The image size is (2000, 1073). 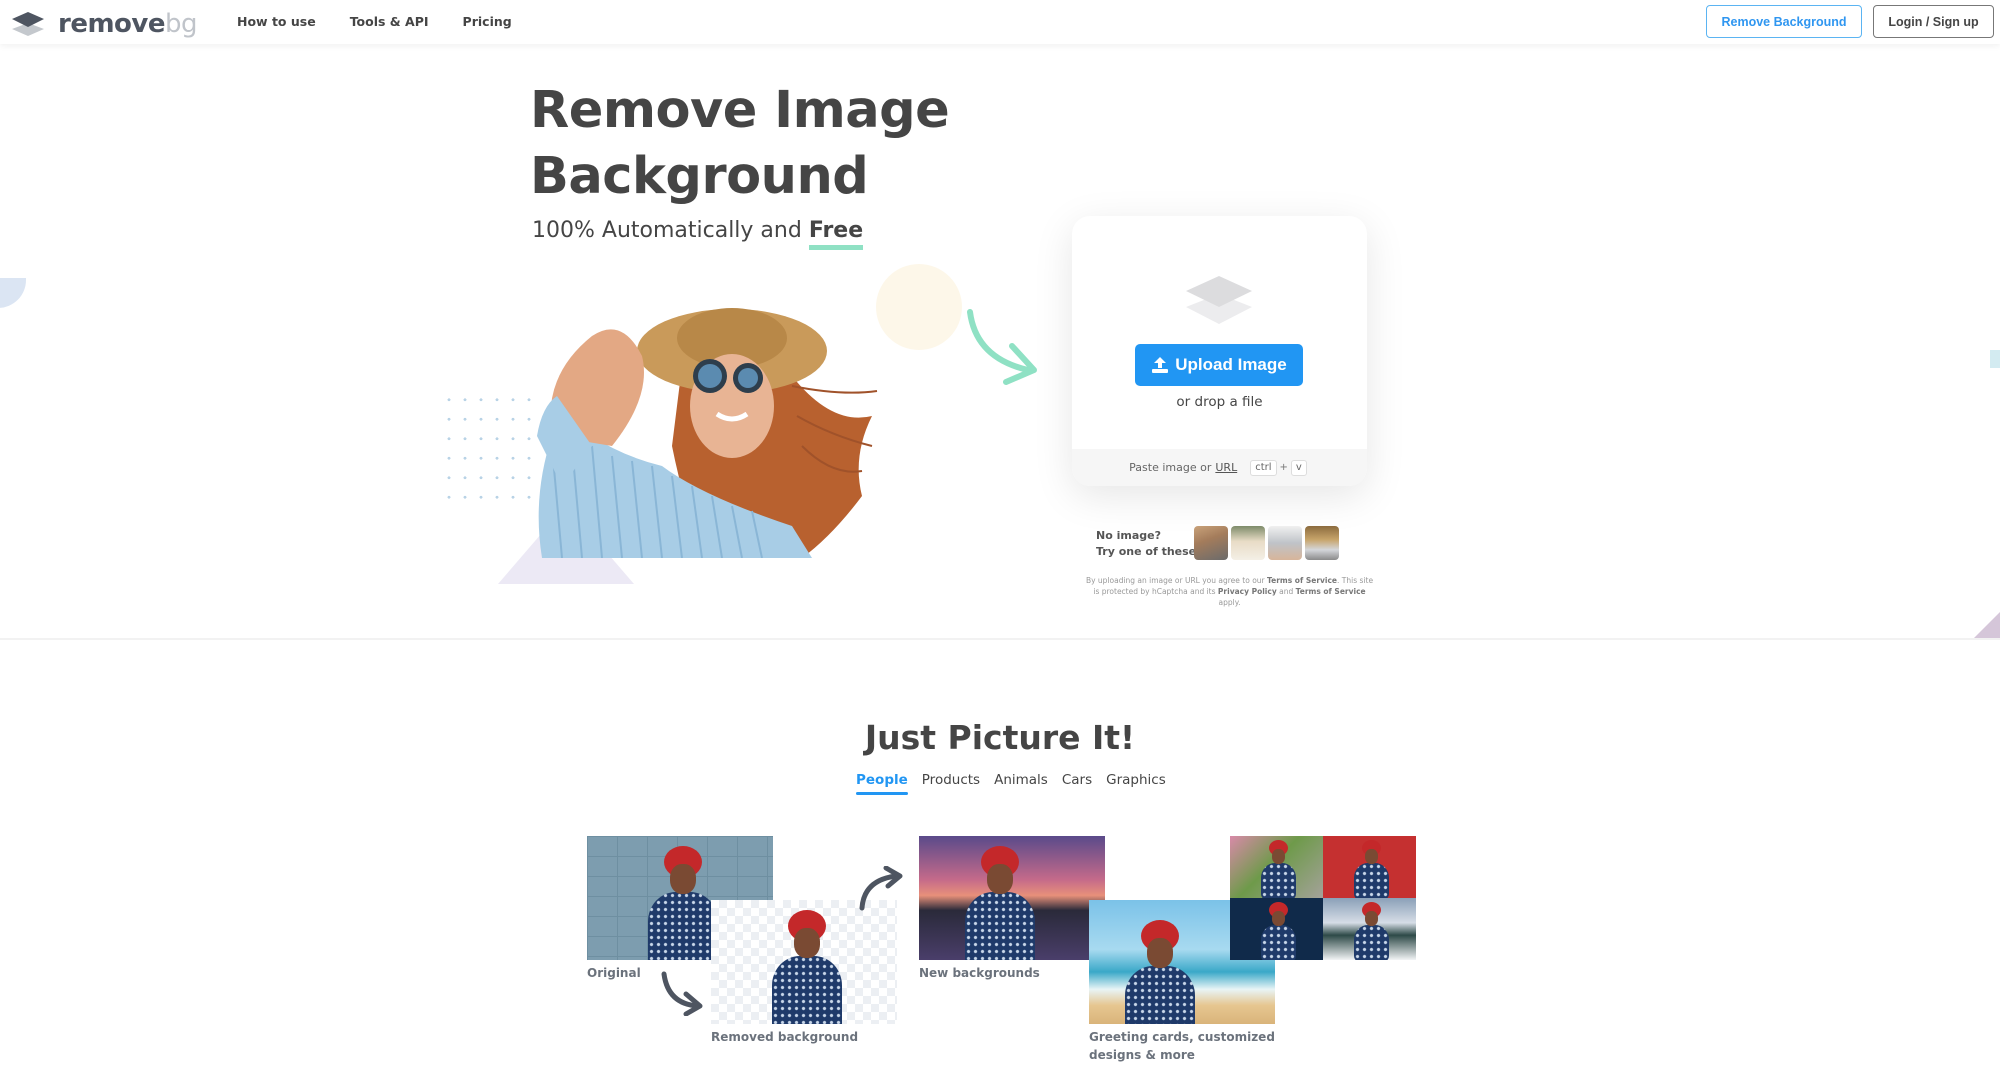 I want to click on example-removed-background-image, so click(x=804, y=962).